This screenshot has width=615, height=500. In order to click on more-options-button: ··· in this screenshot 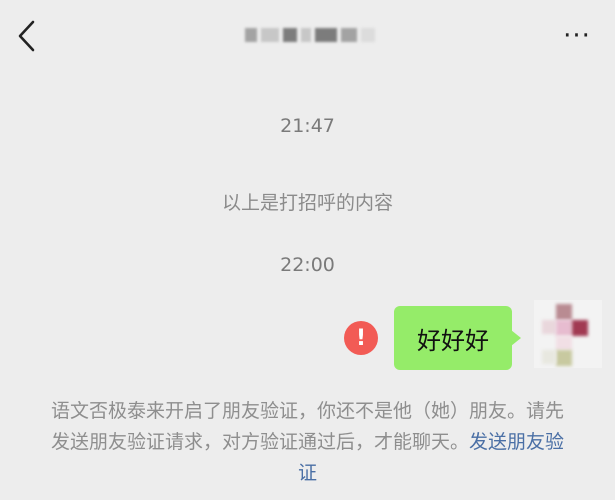, I will do `click(577, 36)`.